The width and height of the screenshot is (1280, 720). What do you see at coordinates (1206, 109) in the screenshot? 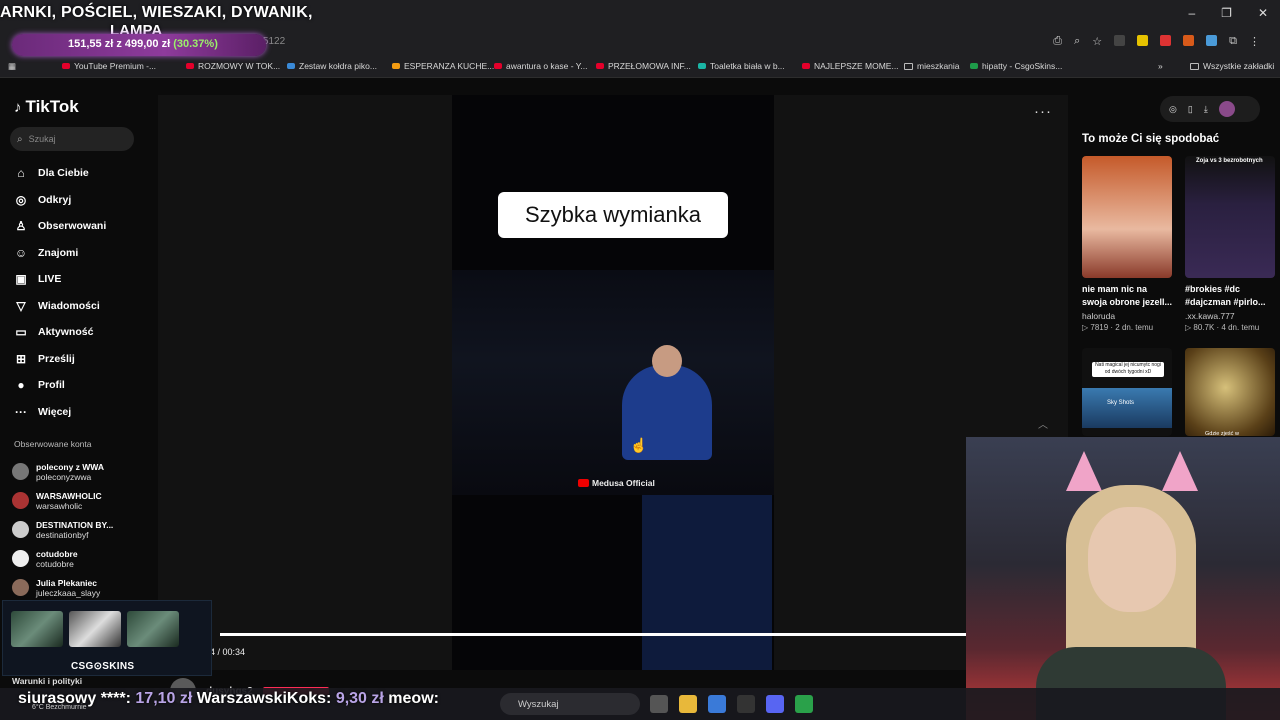
I see `download-icon: ⤓` at bounding box center [1206, 109].